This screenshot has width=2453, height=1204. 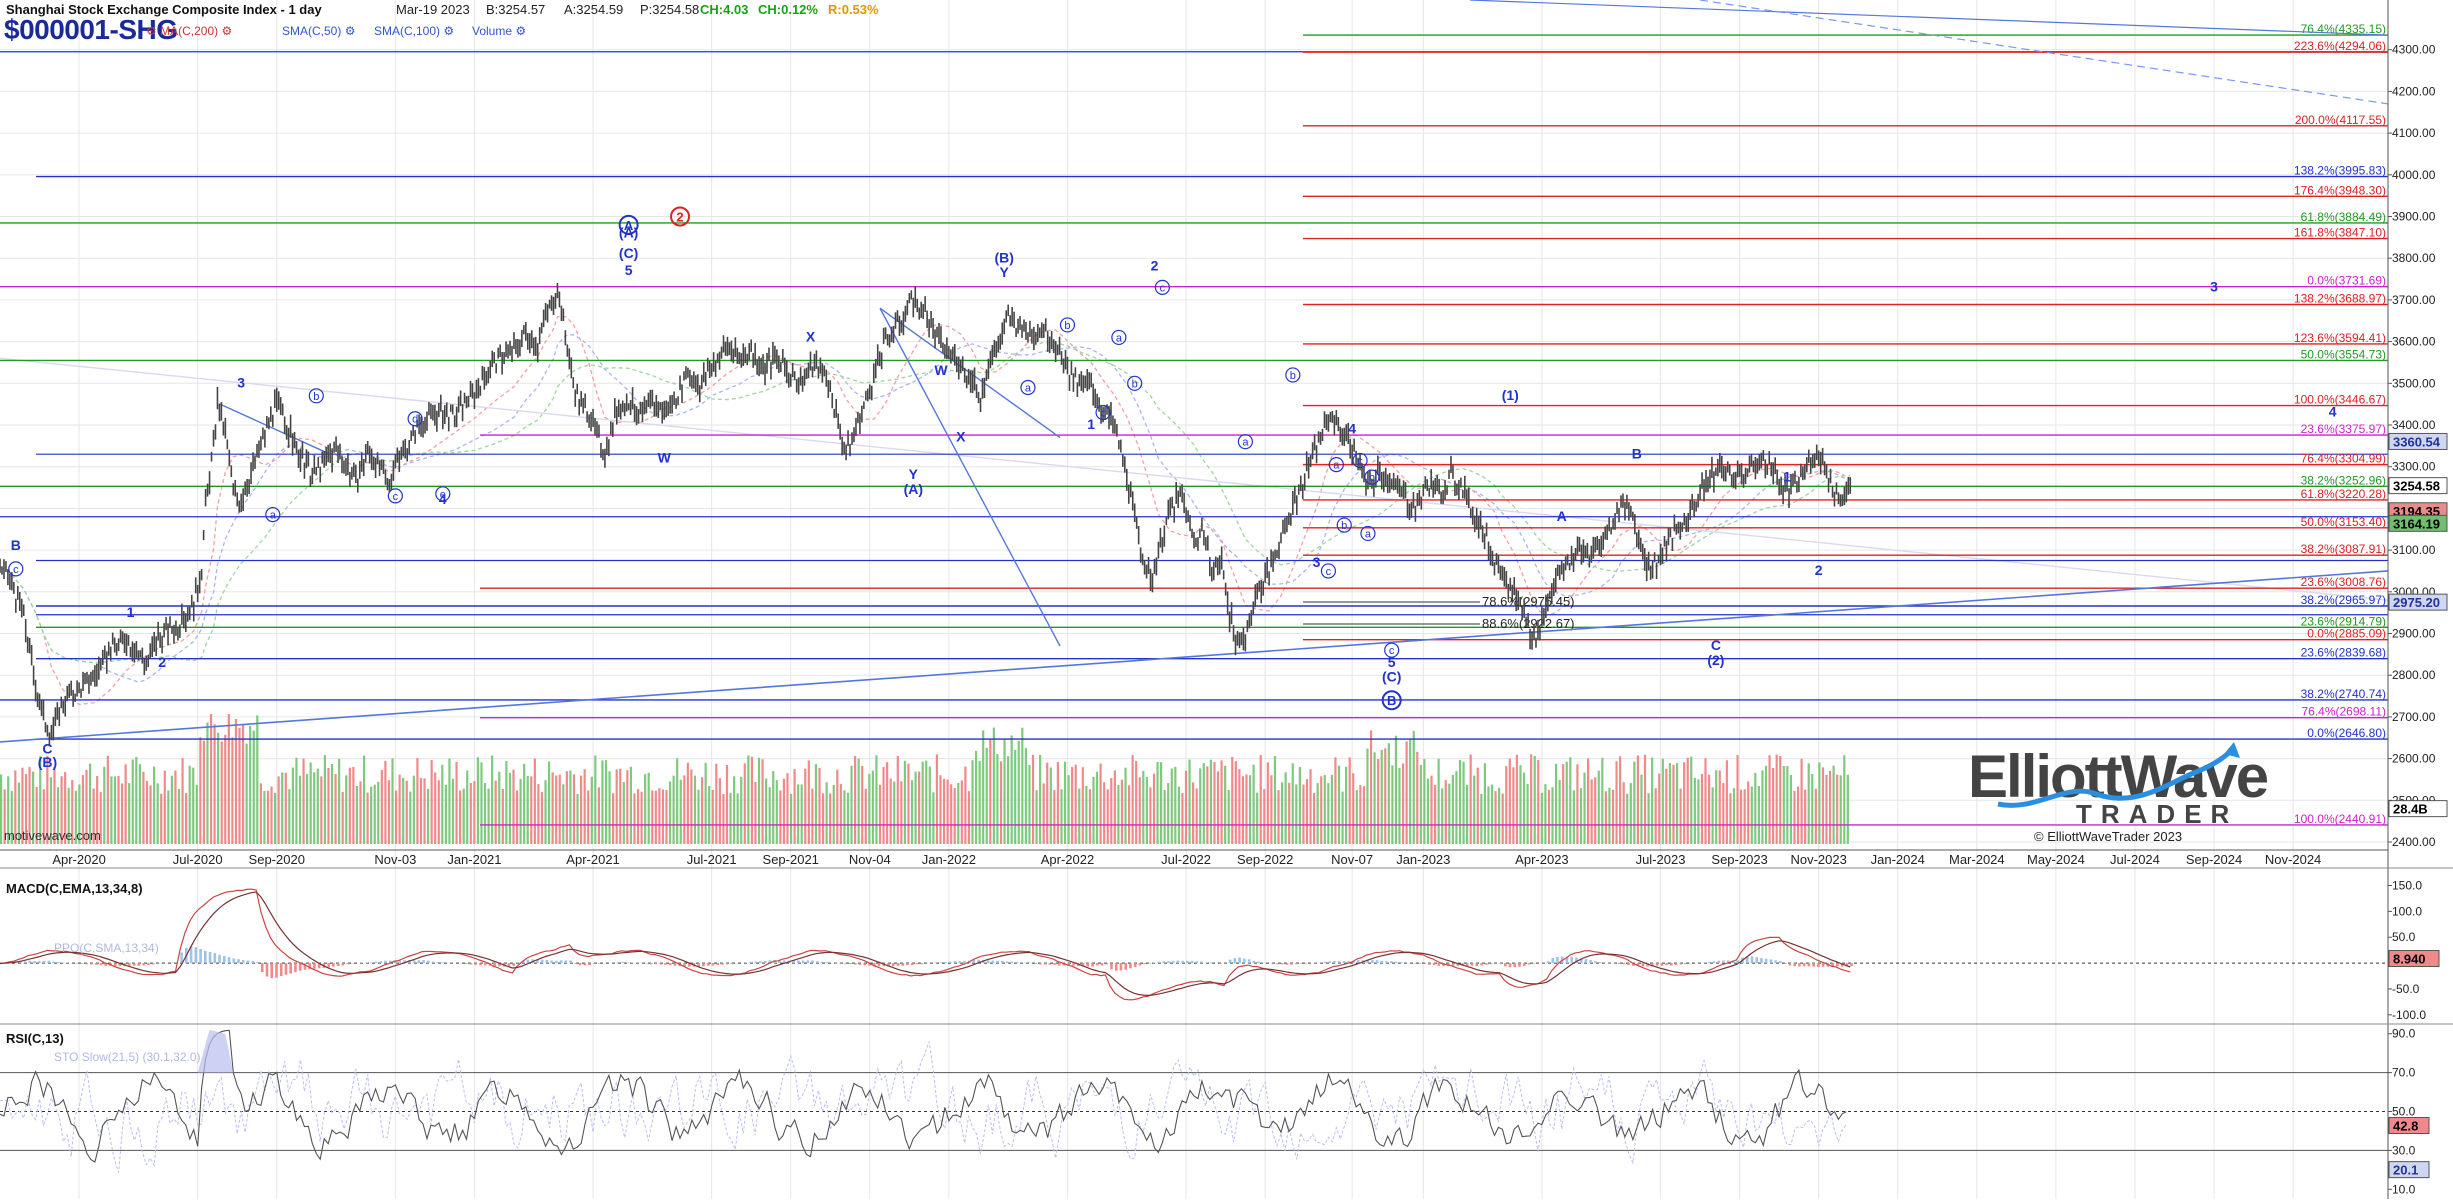 What do you see at coordinates (2414, 133) in the screenshot?
I see `y-tick-label: 4100.00` at bounding box center [2414, 133].